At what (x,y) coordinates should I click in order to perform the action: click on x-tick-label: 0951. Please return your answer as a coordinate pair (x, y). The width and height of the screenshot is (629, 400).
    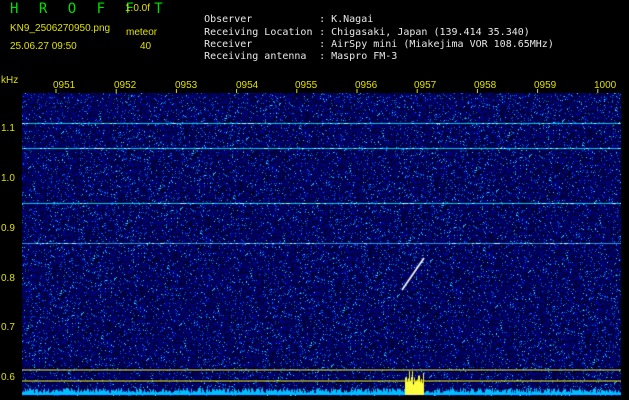
    Looking at the image, I should click on (64, 85).